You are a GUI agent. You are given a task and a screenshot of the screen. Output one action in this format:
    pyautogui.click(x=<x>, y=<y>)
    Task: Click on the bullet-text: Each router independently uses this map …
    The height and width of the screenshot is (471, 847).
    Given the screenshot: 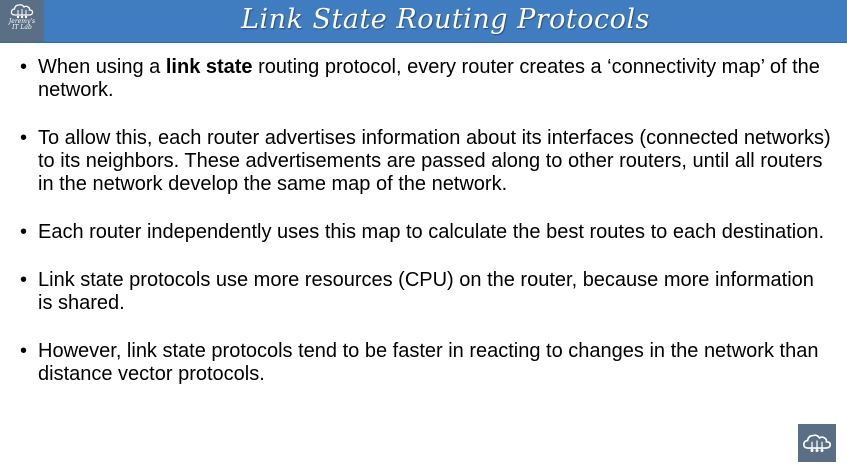 What is the action you would take?
    pyautogui.click(x=431, y=232)
    